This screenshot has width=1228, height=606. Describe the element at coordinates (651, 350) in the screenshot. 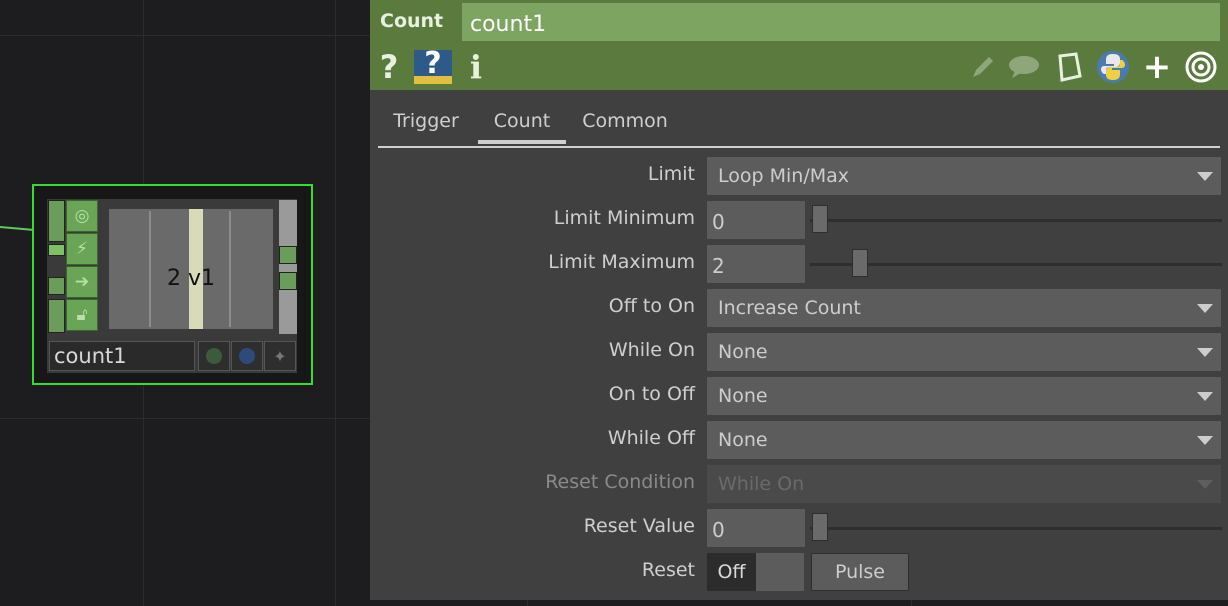

I see `param-label: While On` at that location.